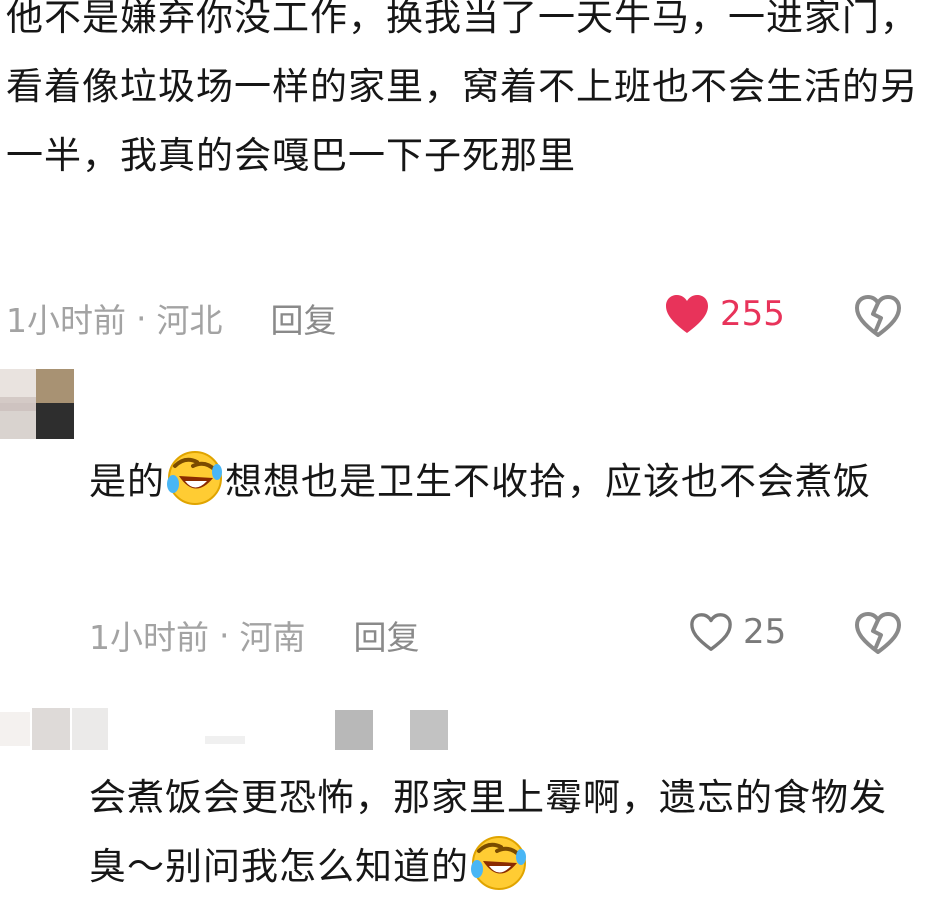 The height and width of the screenshot is (909, 938). I want to click on comment-2-like-button: 25, so click(737, 632).